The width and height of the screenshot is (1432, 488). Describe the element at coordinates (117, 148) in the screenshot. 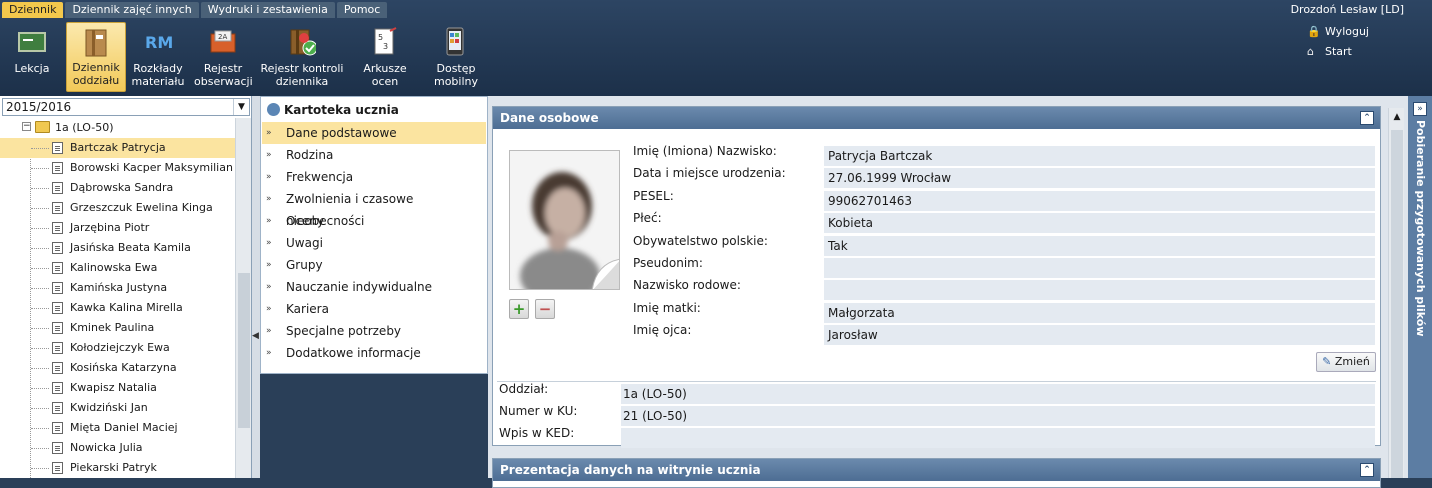

I see `tree-student-item: Bartczak Patrycja` at that location.